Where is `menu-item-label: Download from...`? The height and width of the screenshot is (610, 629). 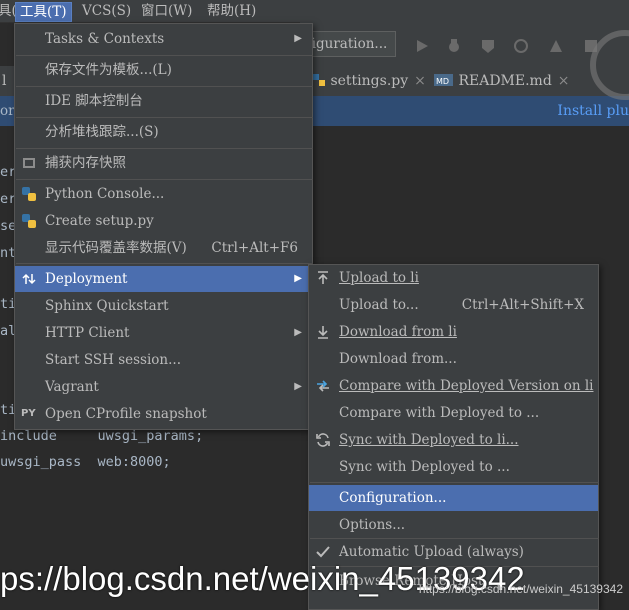 menu-item-label: Download from... is located at coordinates (398, 359).